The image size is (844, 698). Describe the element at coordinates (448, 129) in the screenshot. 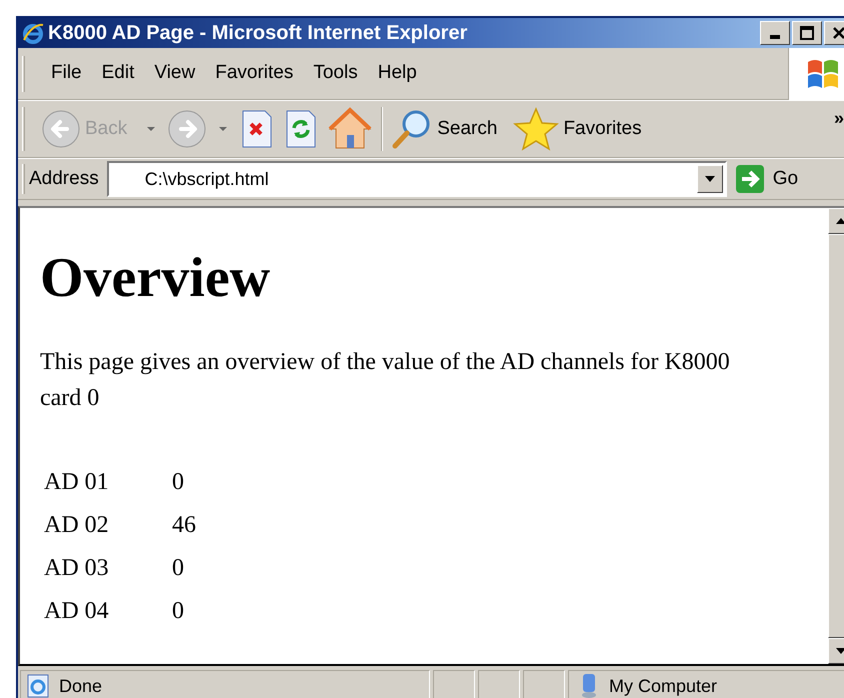

I see `search-button: Search` at that location.